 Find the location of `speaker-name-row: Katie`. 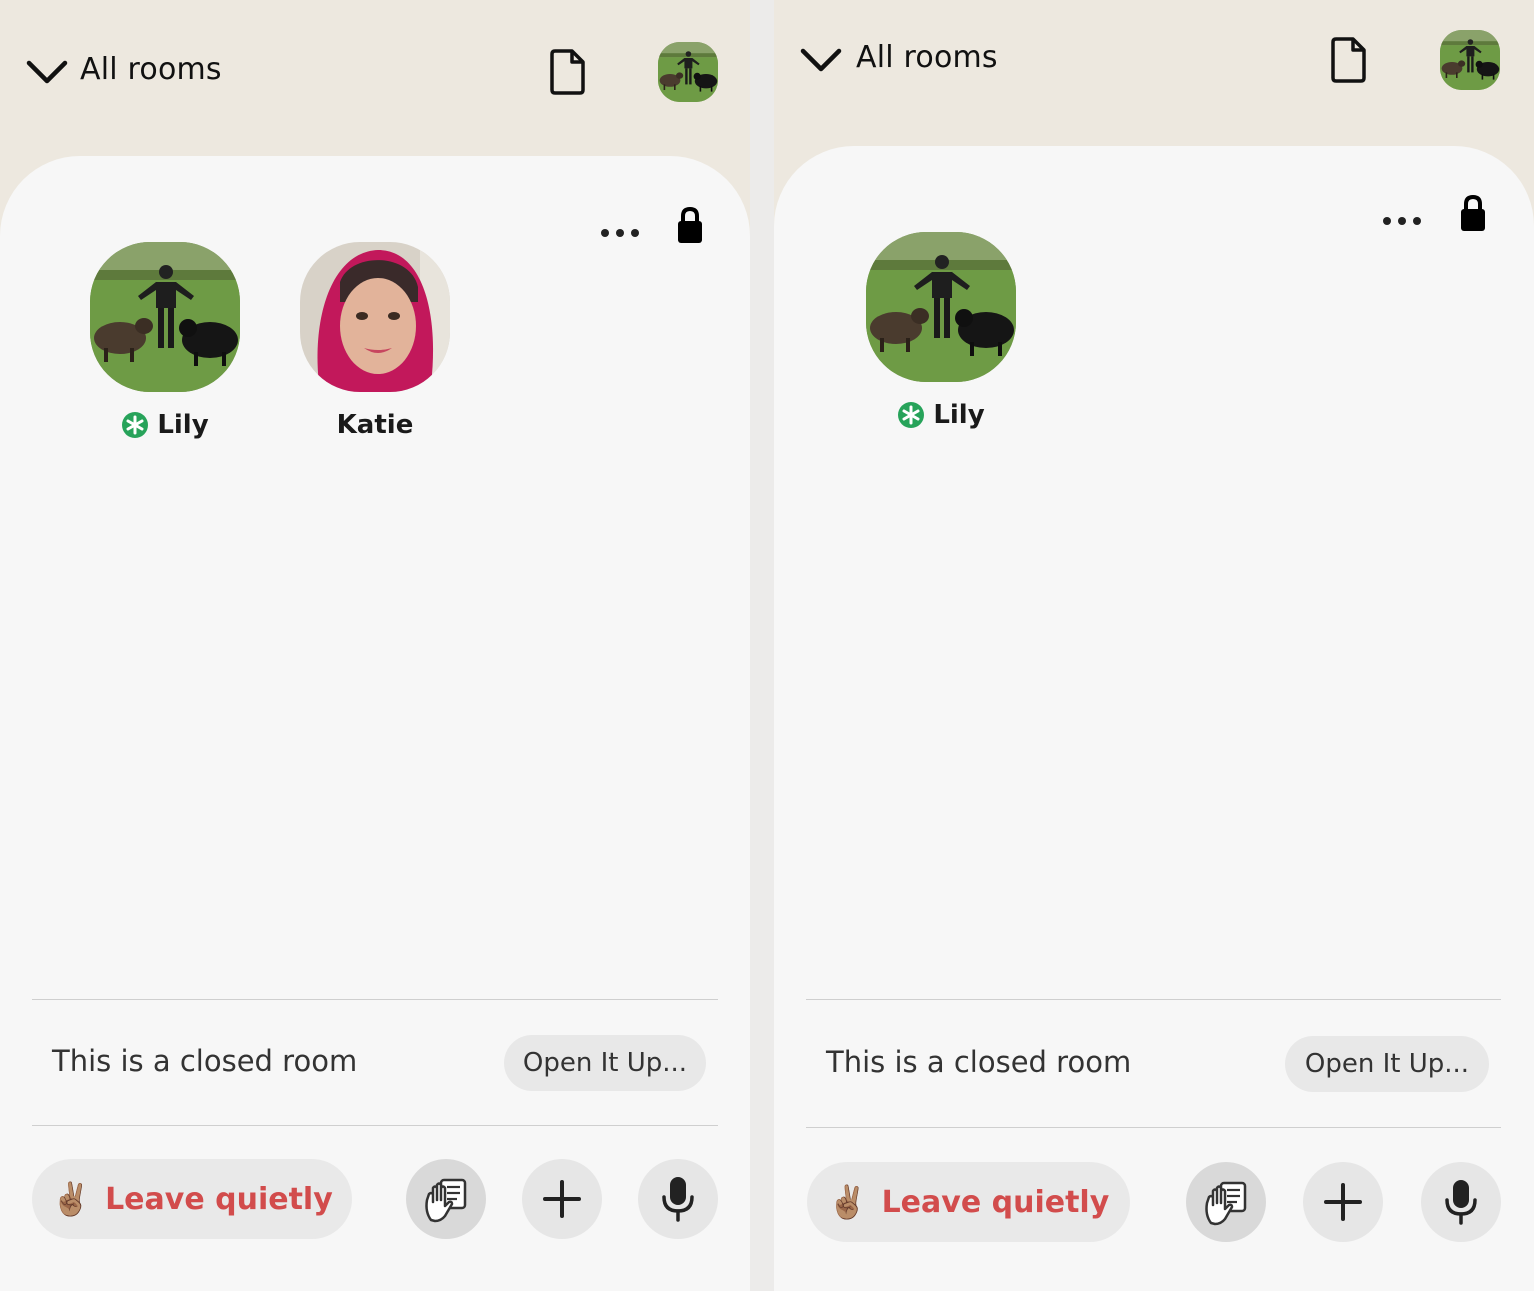

speaker-name-row: Katie is located at coordinates (375, 425).